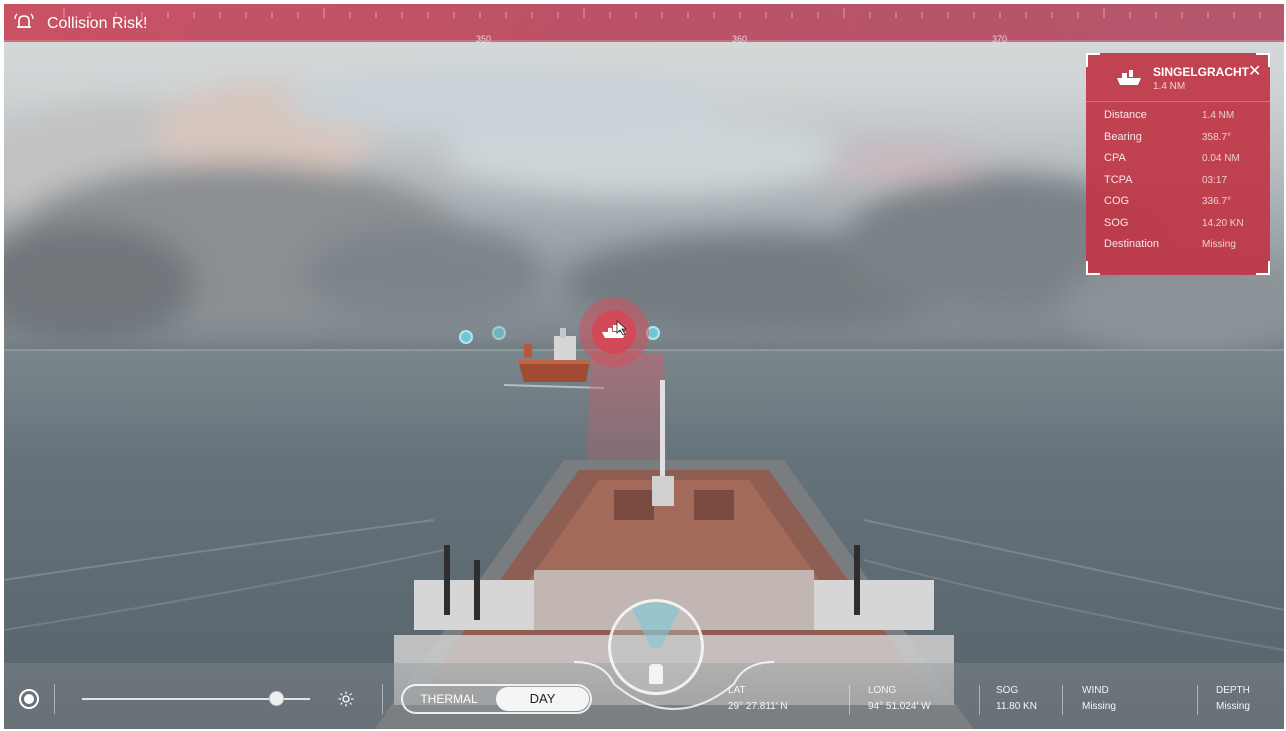 The image size is (1286, 731). What do you see at coordinates (24, 20) in the screenshot?
I see `alarm-bell-icon` at bounding box center [24, 20].